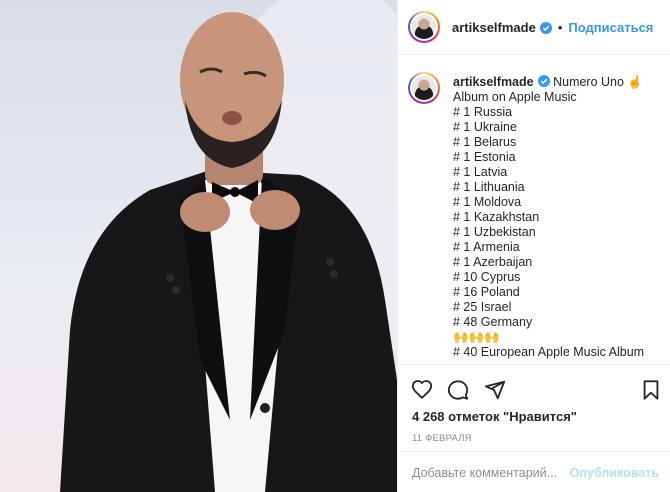 The width and height of the screenshot is (670, 492). Describe the element at coordinates (422, 390) in the screenshot. I see `heart-icon` at that location.